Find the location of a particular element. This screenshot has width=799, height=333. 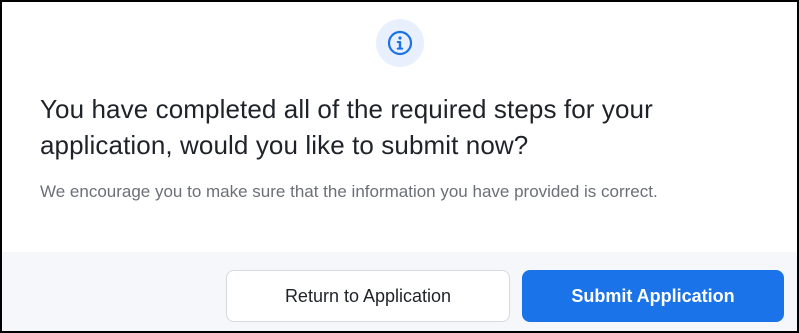

submit-application-button: Submit Application is located at coordinates (653, 296).